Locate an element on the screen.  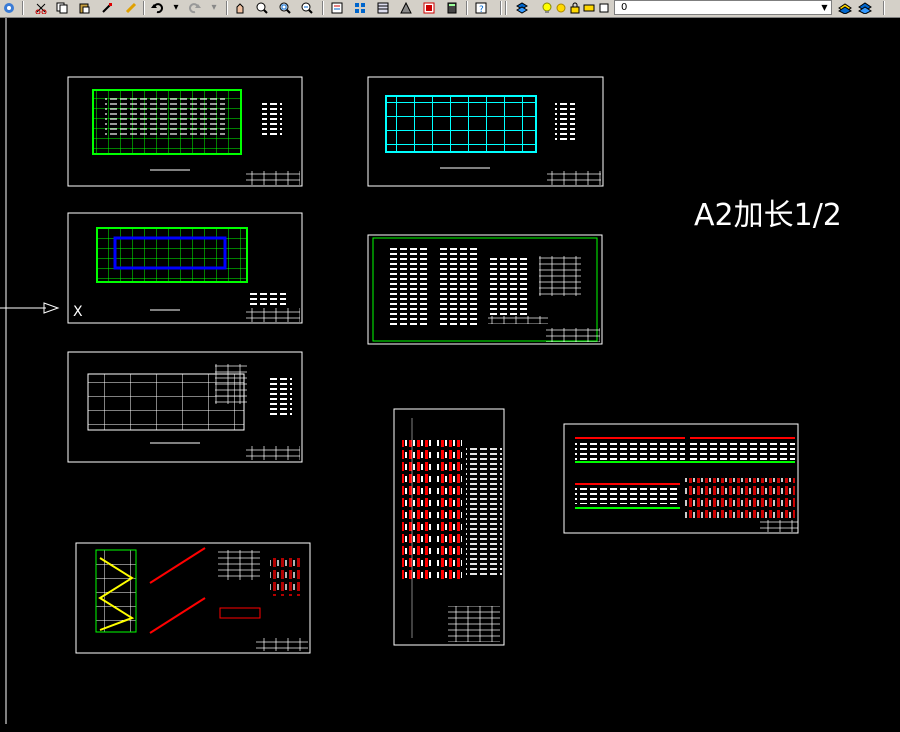
tool-palette-icon is located at coordinates (383, 8).